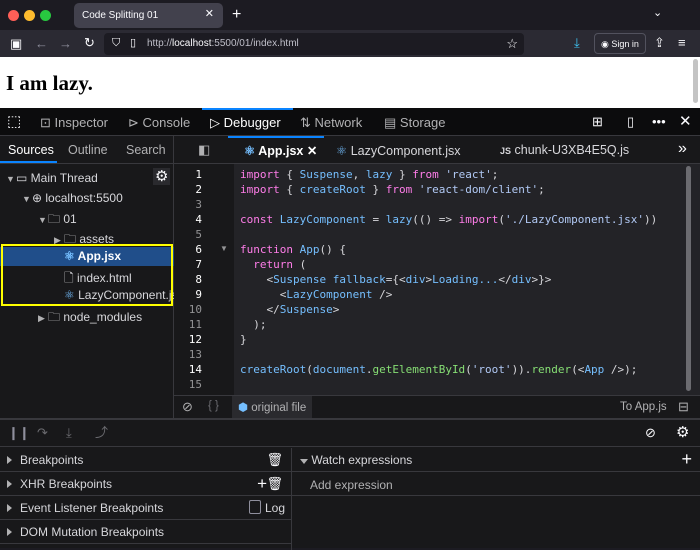 This screenshot has width=700, height=550. Describe the element at coordinates (42, 432) in the screenshot. I see `step-over-icon: ↷` at that location.